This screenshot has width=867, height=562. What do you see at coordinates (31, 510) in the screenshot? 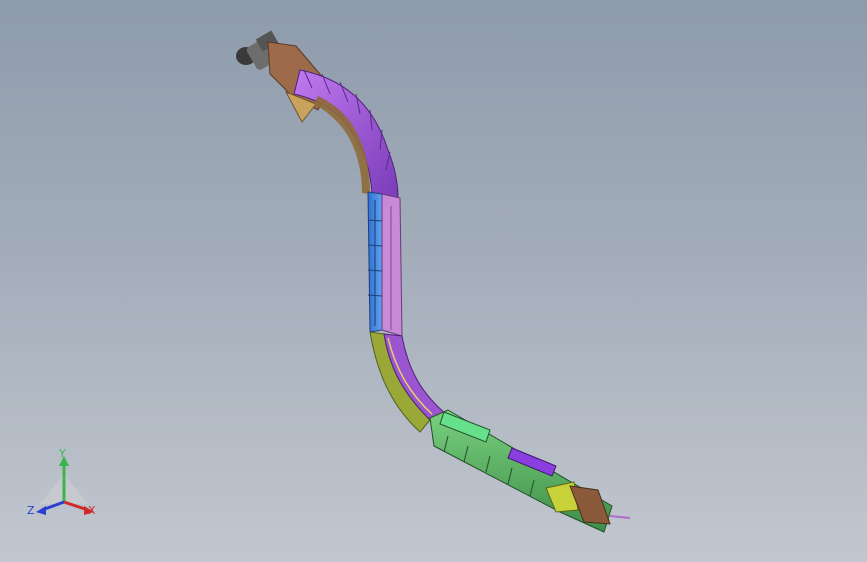
I see `z-axis-label: Z` at bounding box center [31, 510].